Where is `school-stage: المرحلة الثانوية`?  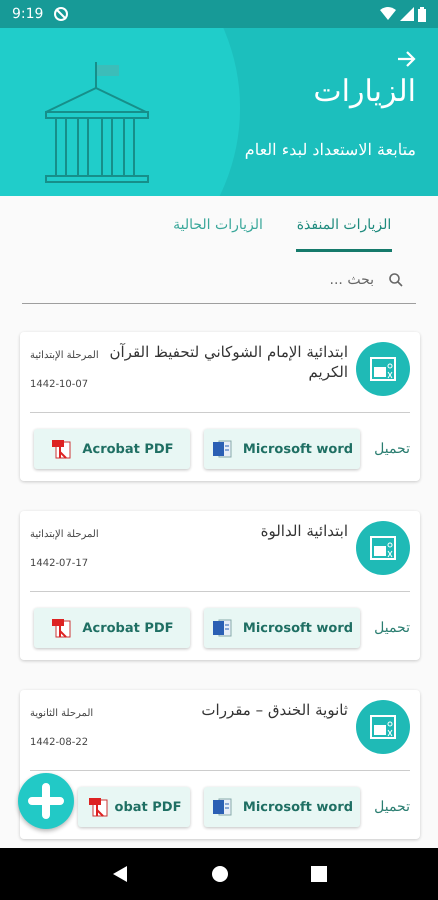 school-stage: المرحلة الثانوية is located at coordinates (62, 713).